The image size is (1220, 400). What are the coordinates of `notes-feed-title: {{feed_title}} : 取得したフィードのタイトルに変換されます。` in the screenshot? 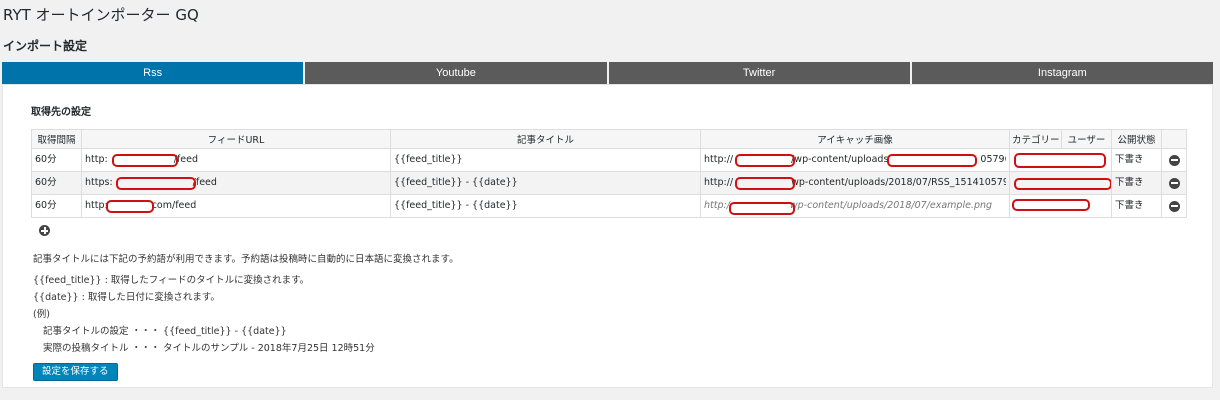 It's located at (171, 280).